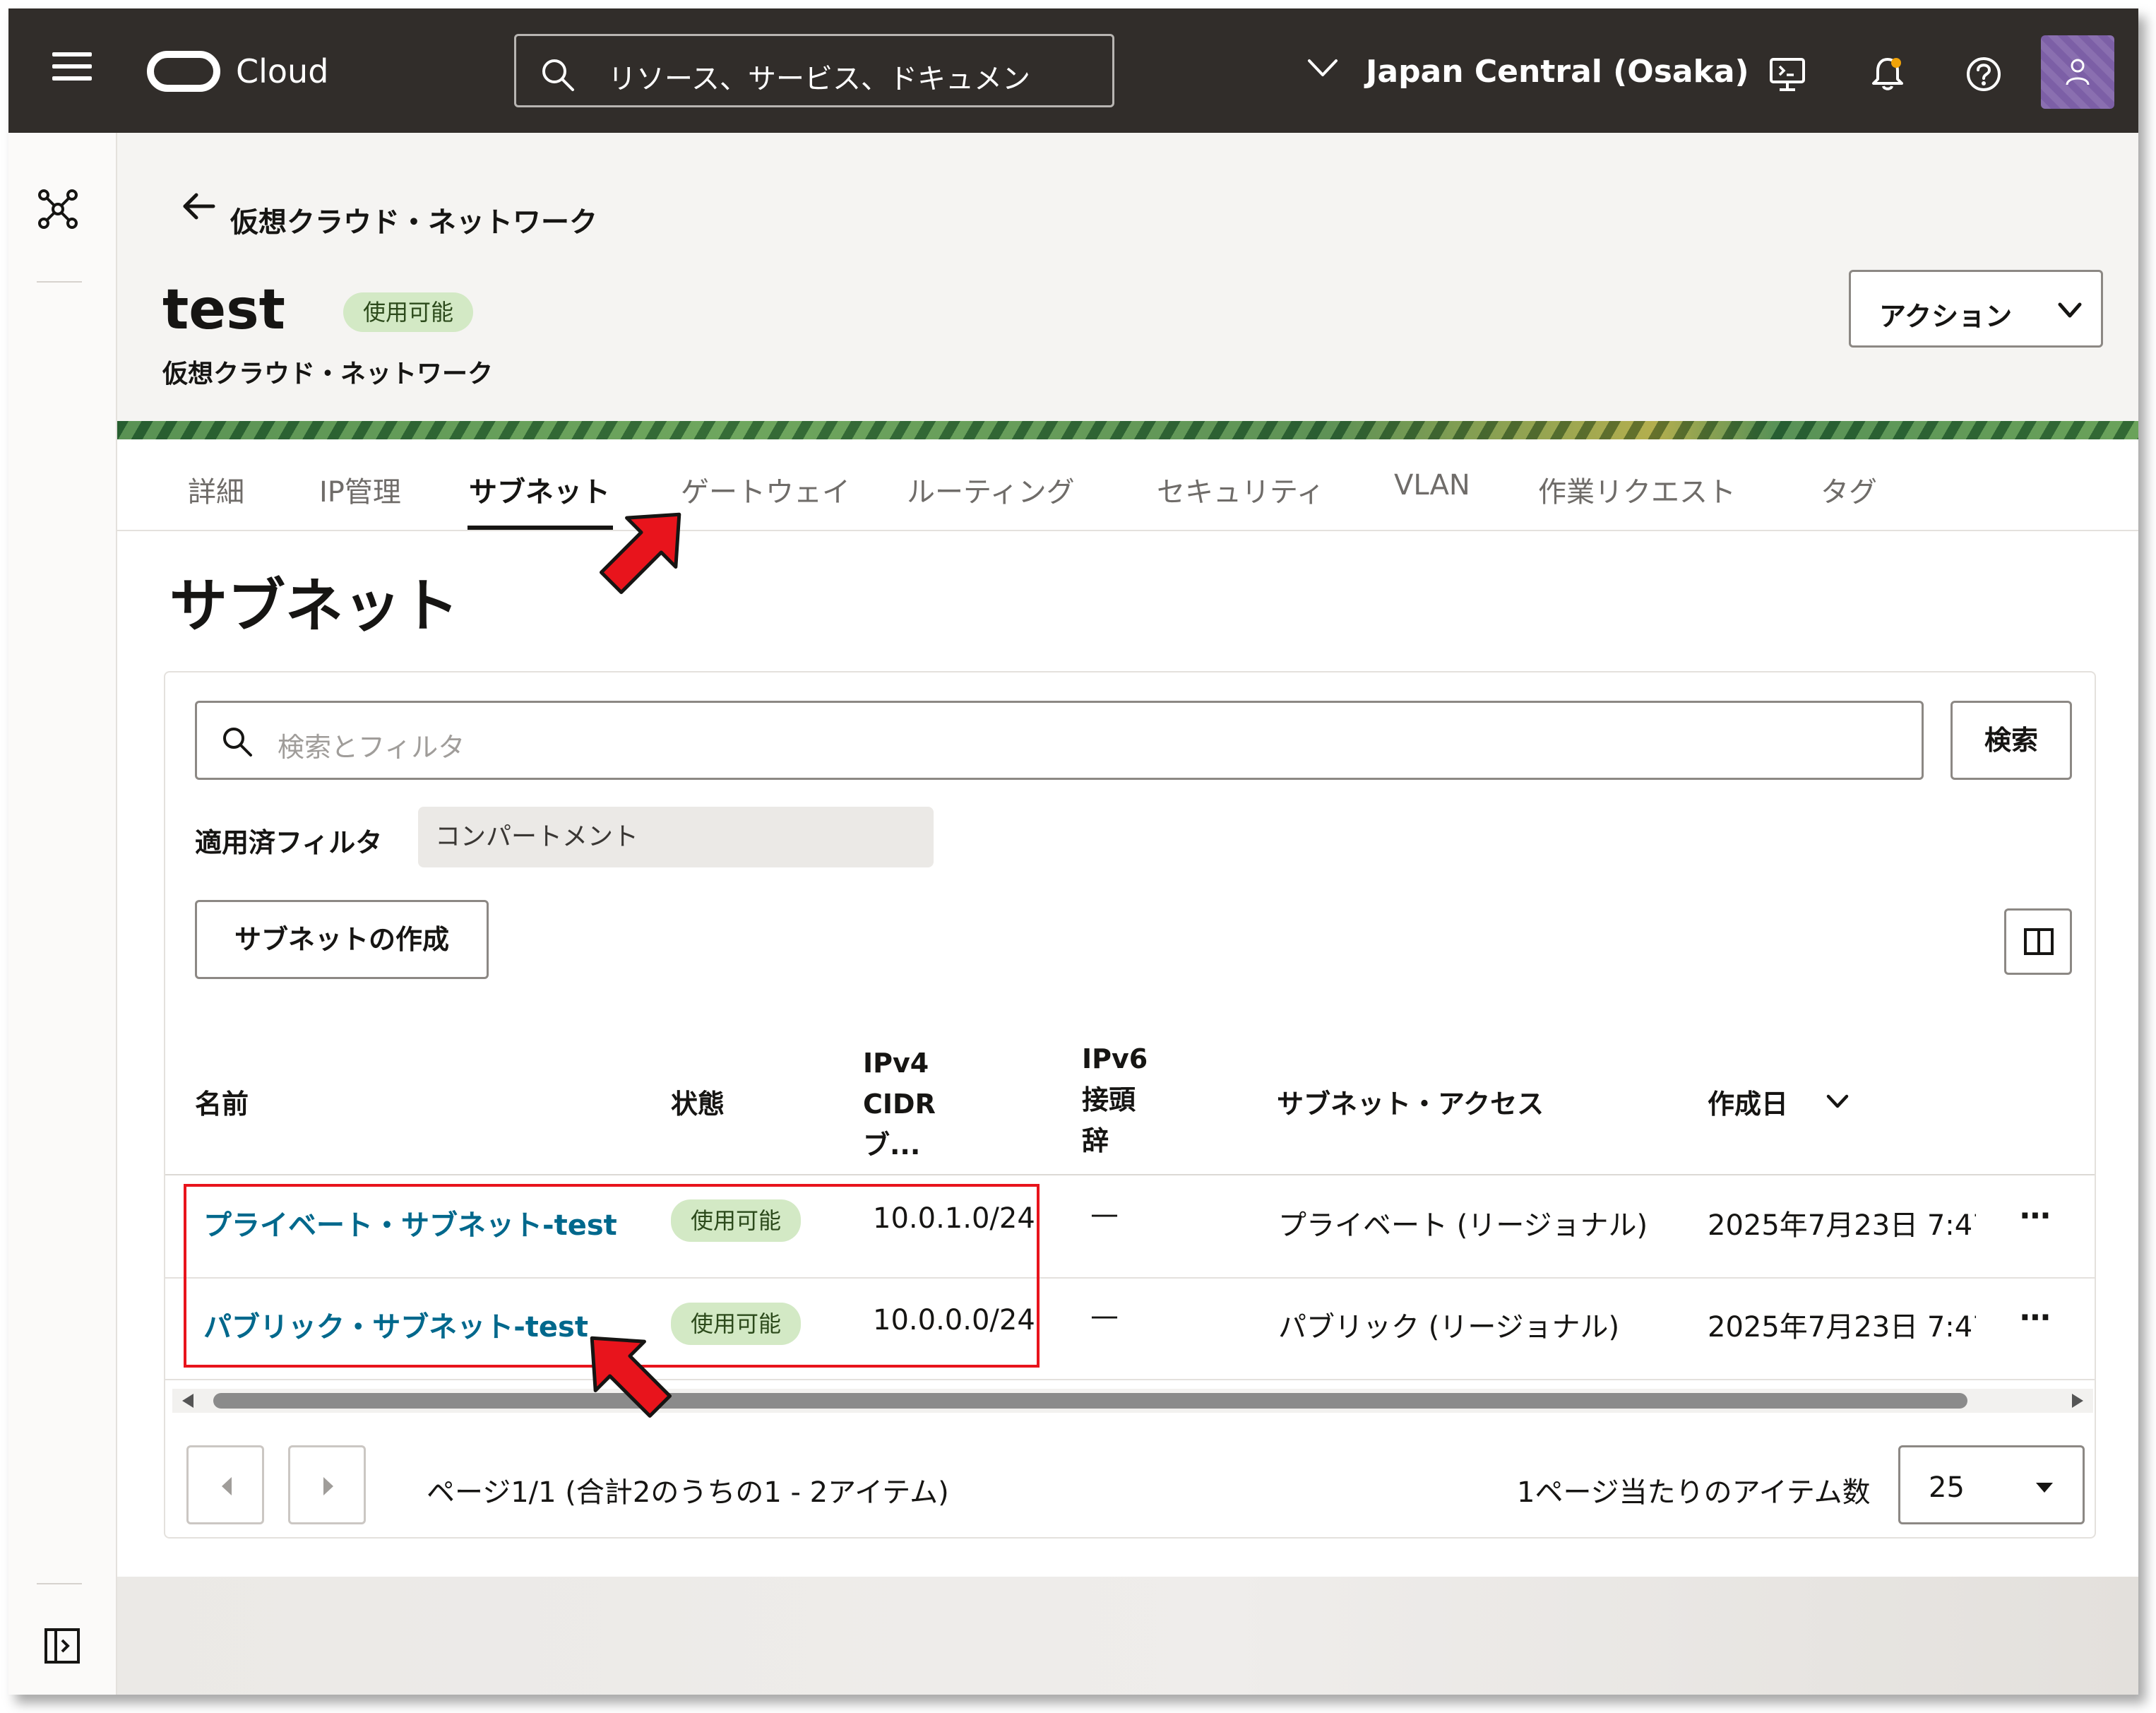 The image size is (2156, 1713). Describe the element at coordinates (1115, 1058) in the screenshot. I see `column-header-ipv6-line: IPv6` at that location.